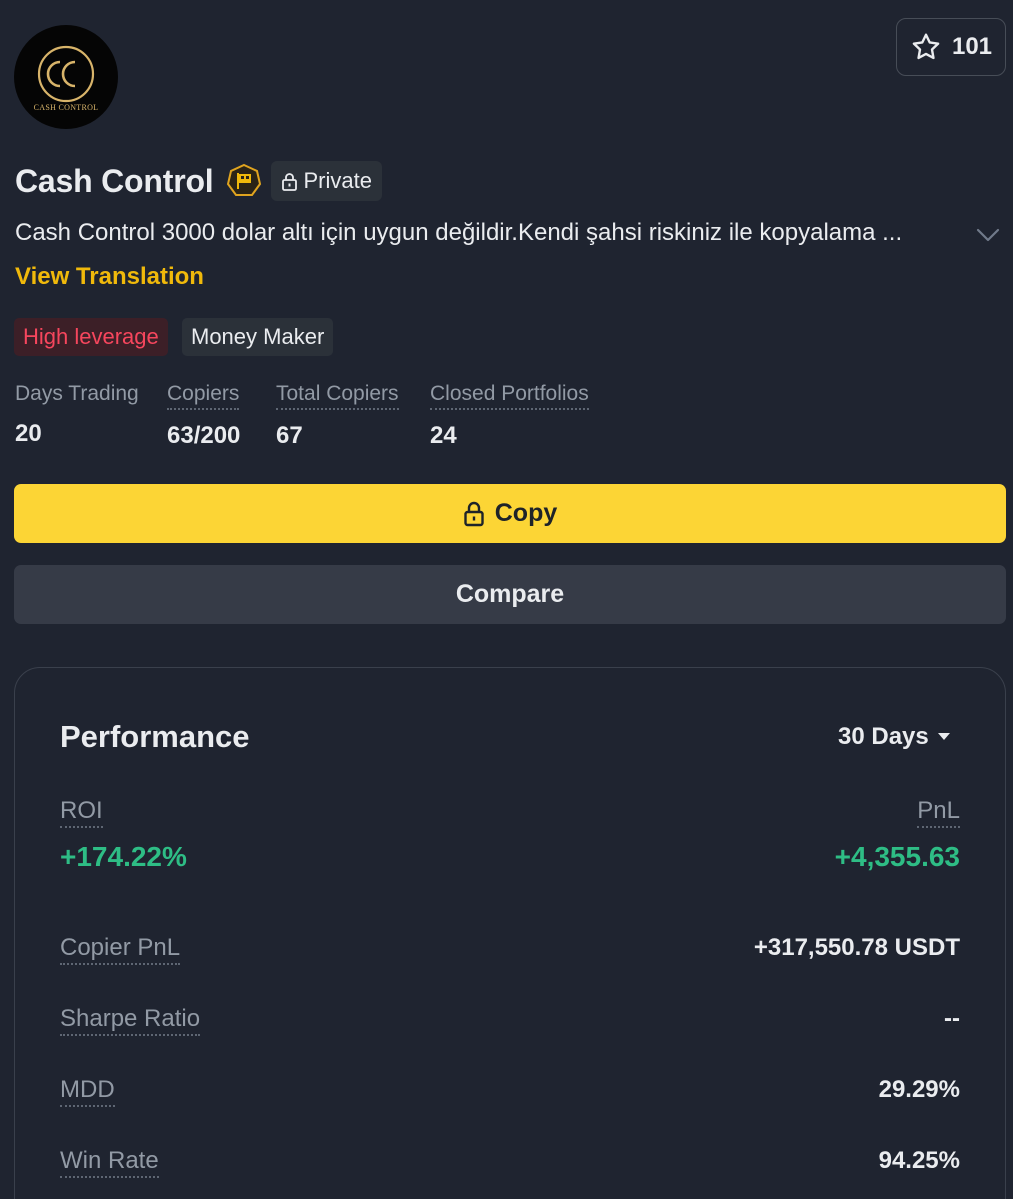 This screenshot has width=1013, height=1199. Describe the element at coordinates (856, 947) in the screenshot. I see `metric-value-copier-pnl: +317,550.78 USDT` at that location.